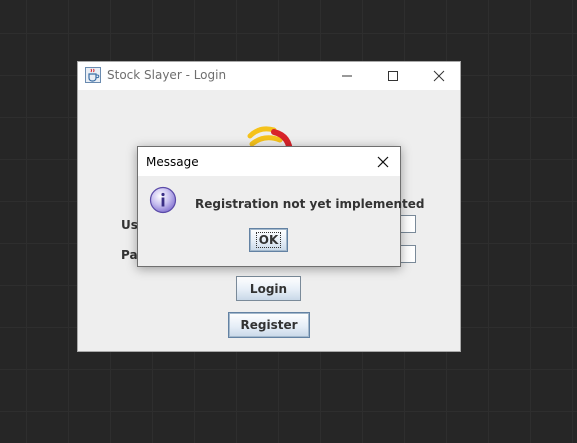 Image resolution: width=577 pixels, height=443 pixels. I want to click on minimize-button, so click(347, 76).